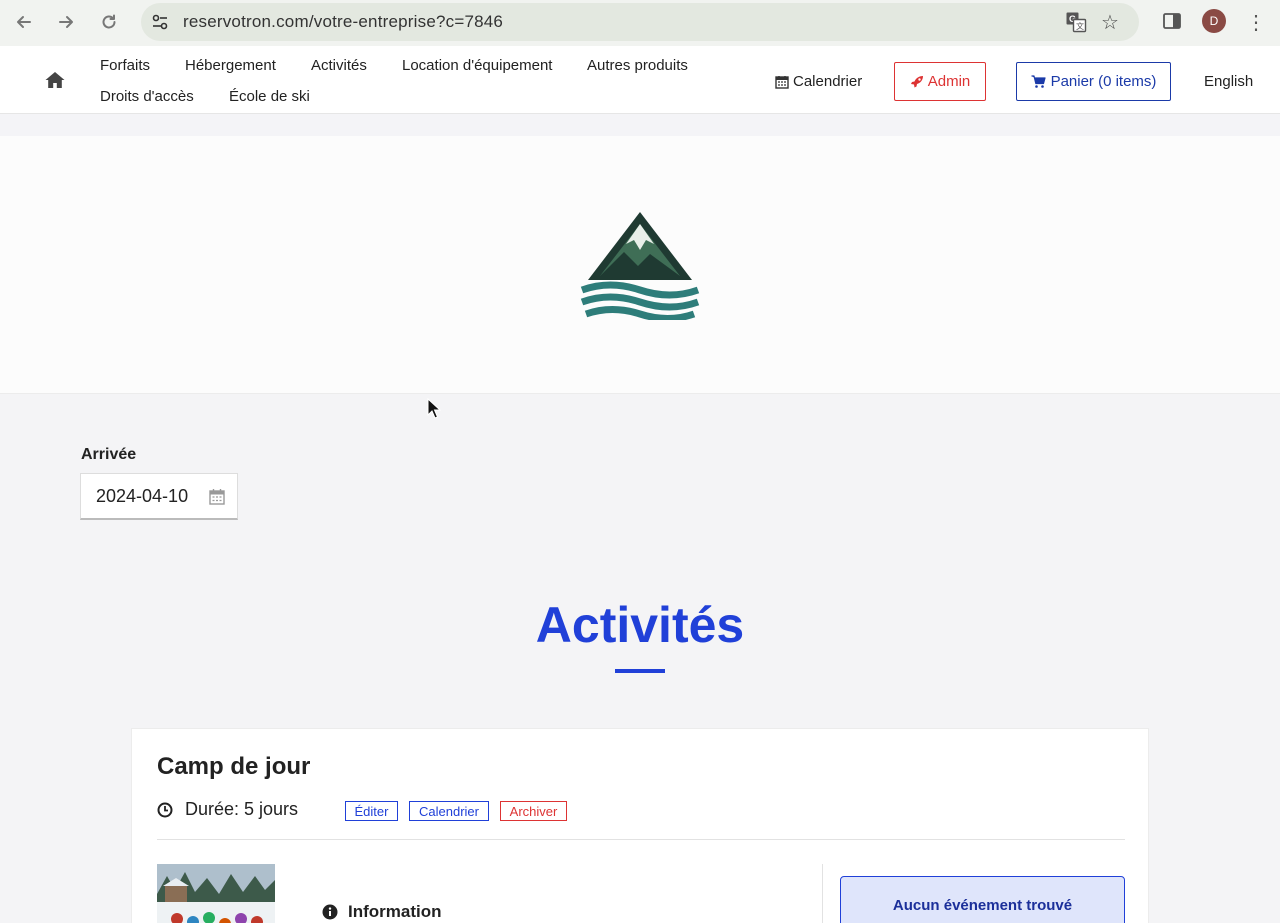  What do you see at coordinates (1228, 81) in the screenshot?
I see `language-toggle: English` at bounding box center [1228, 81].